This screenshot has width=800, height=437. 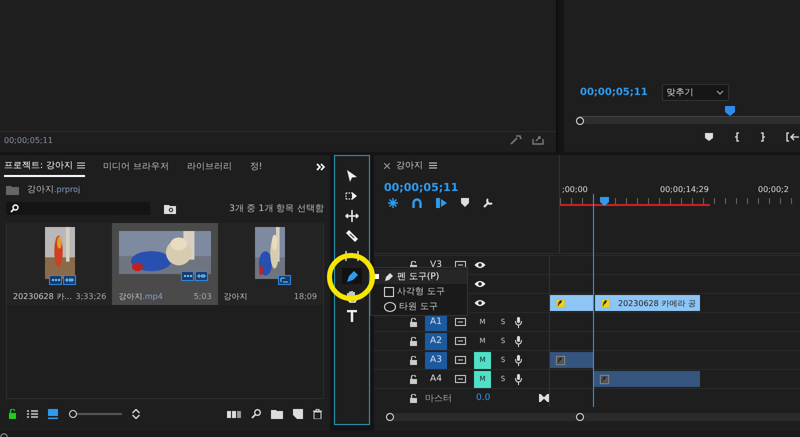 I want to click on panel-tab: 정!, so click(x=256, y=168).